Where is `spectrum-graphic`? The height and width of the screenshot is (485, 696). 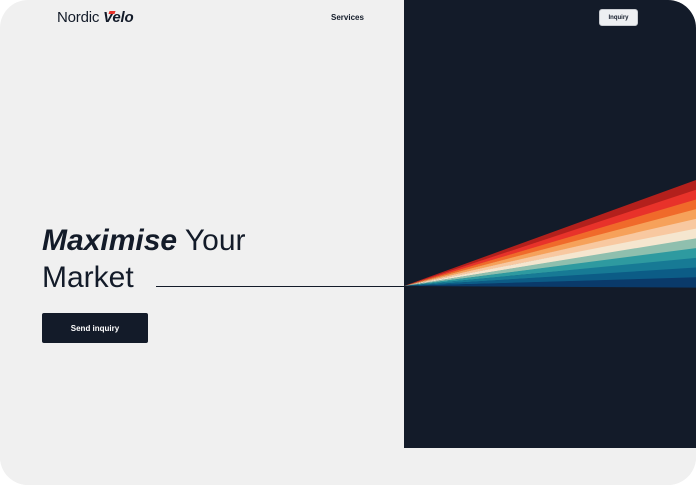
spectrum-graphic is located at coordinates (550, 234).